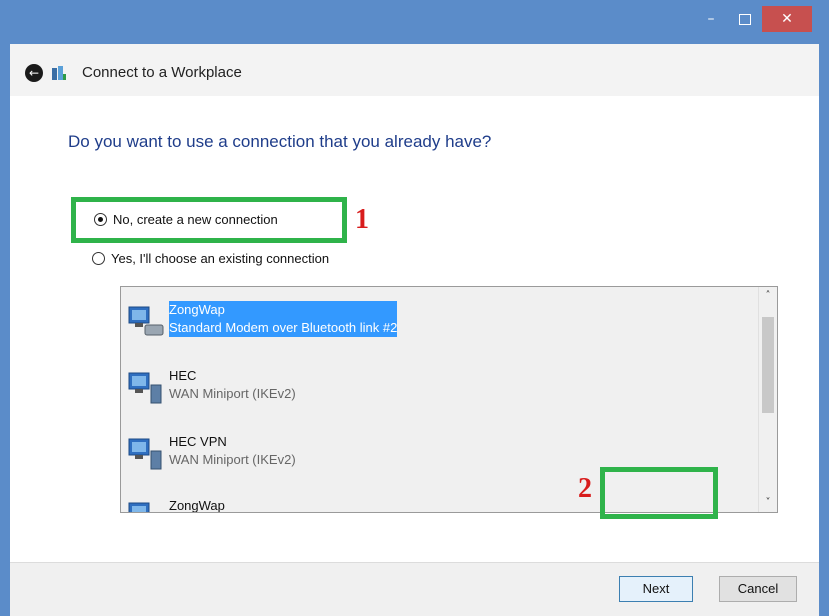  I want to click on workplace-icon, so click(59, 73).